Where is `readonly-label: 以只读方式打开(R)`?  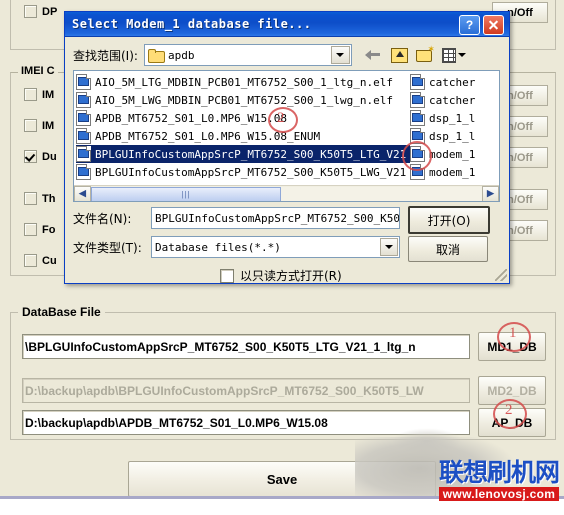
readonly-label: 以只读方式打开(R) is located at coordinates (291, 276).